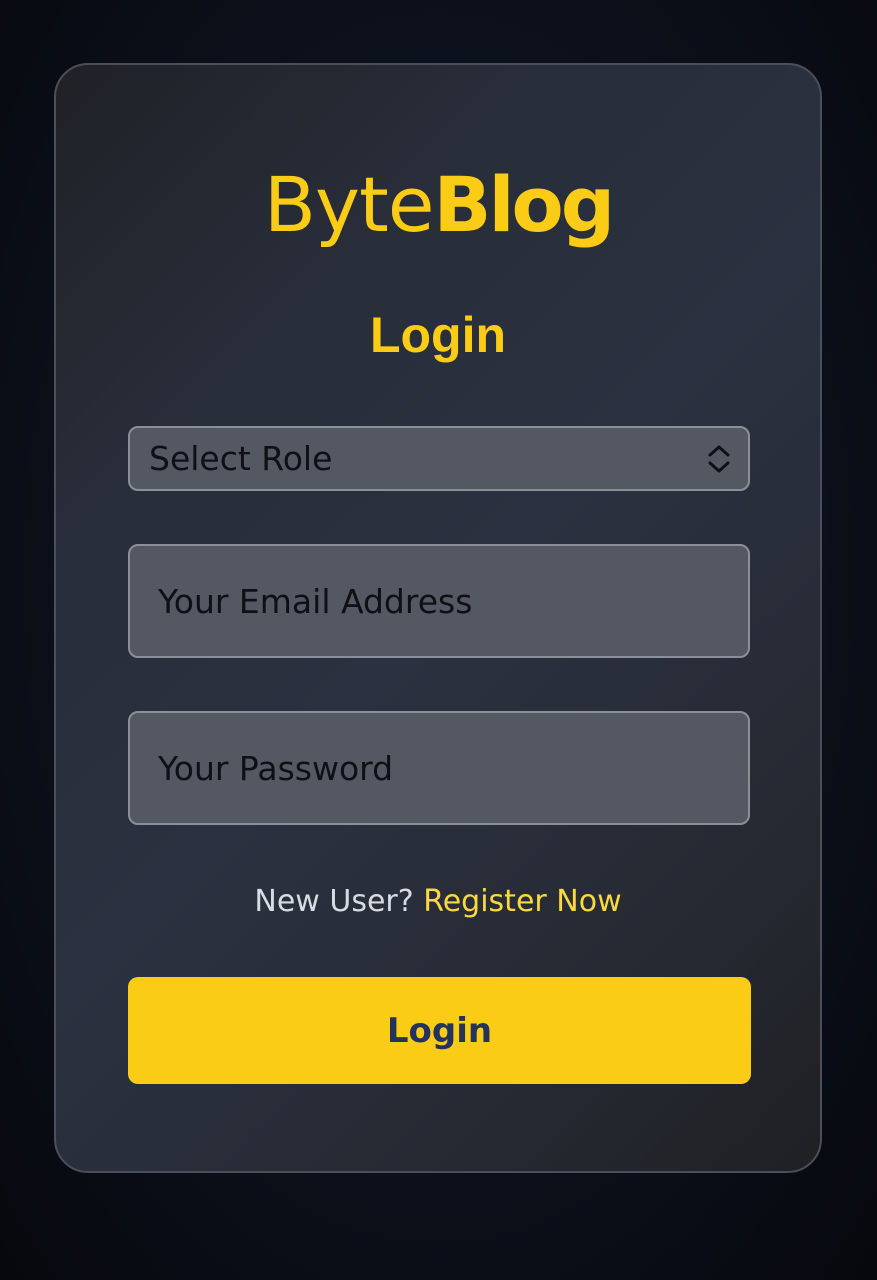  What do you see at coordinates (522, 901) in the screenshot?
I see `register-link: Register Now` at bounding box center [522, 901].